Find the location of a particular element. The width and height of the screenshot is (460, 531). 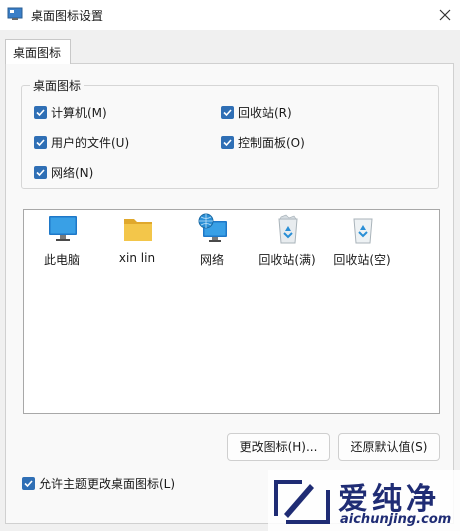

close-button is located at coordinates (445, 15).